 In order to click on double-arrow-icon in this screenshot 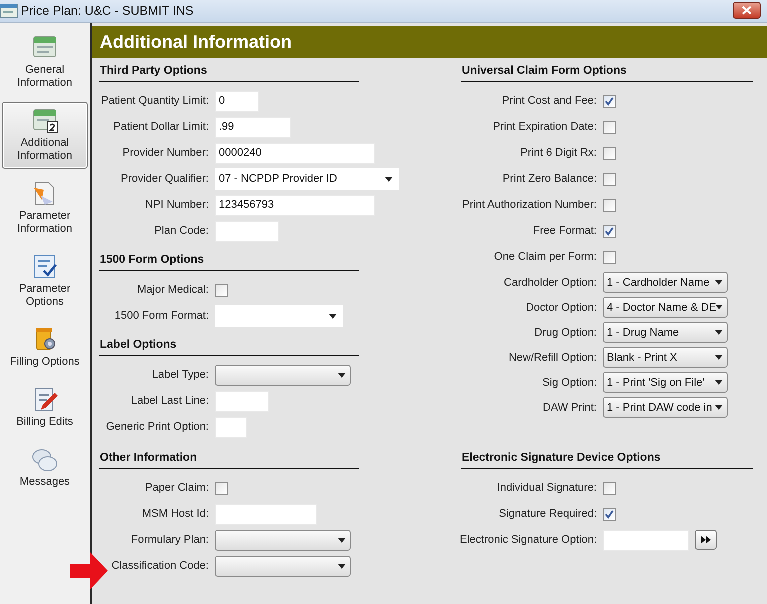, I will do `click(706, 540)`.